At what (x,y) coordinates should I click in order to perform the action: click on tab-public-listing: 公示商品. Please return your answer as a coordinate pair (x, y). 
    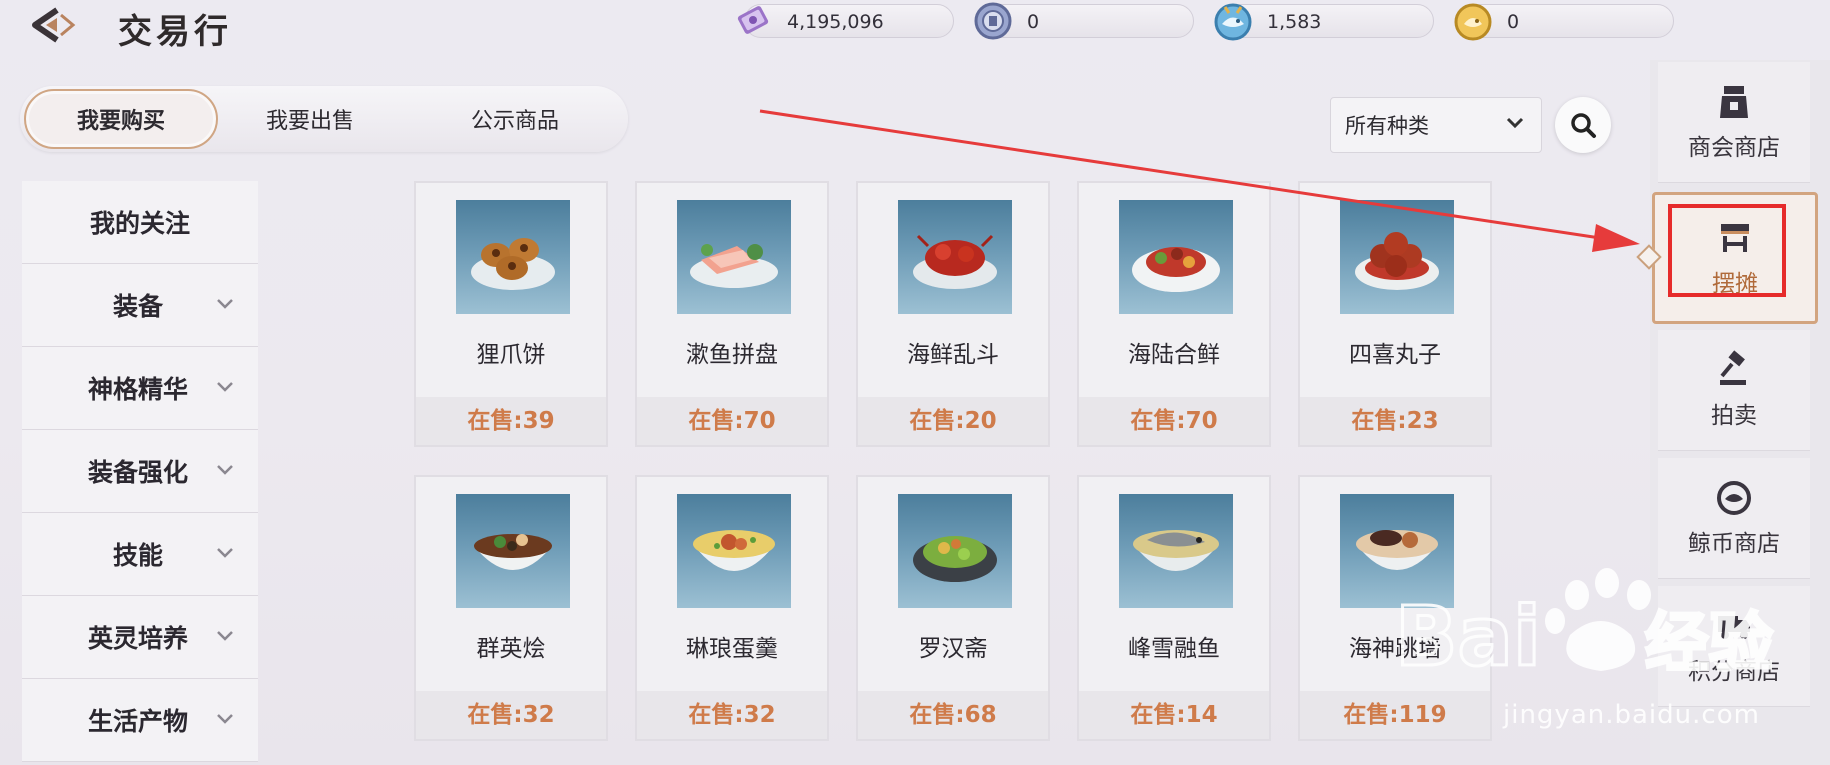
    Looking at the image, I should click on (515, 119).